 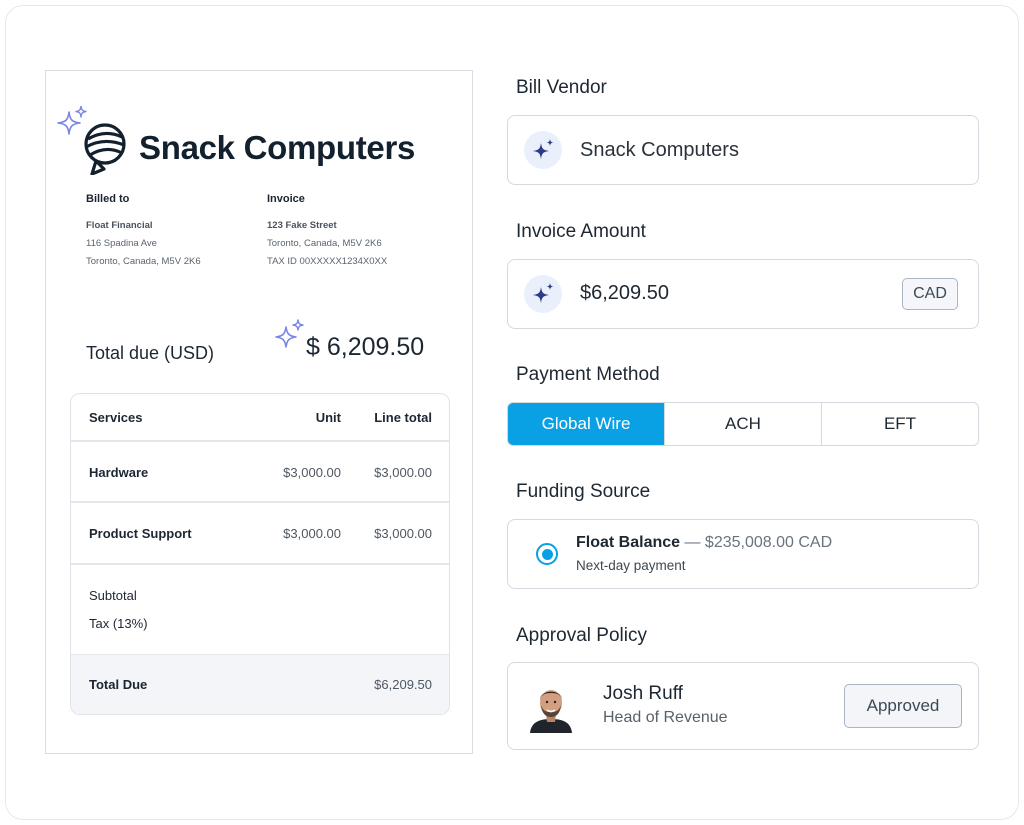 I want to click on total-due-label: Total due (USD), so click(x=150, y=353).